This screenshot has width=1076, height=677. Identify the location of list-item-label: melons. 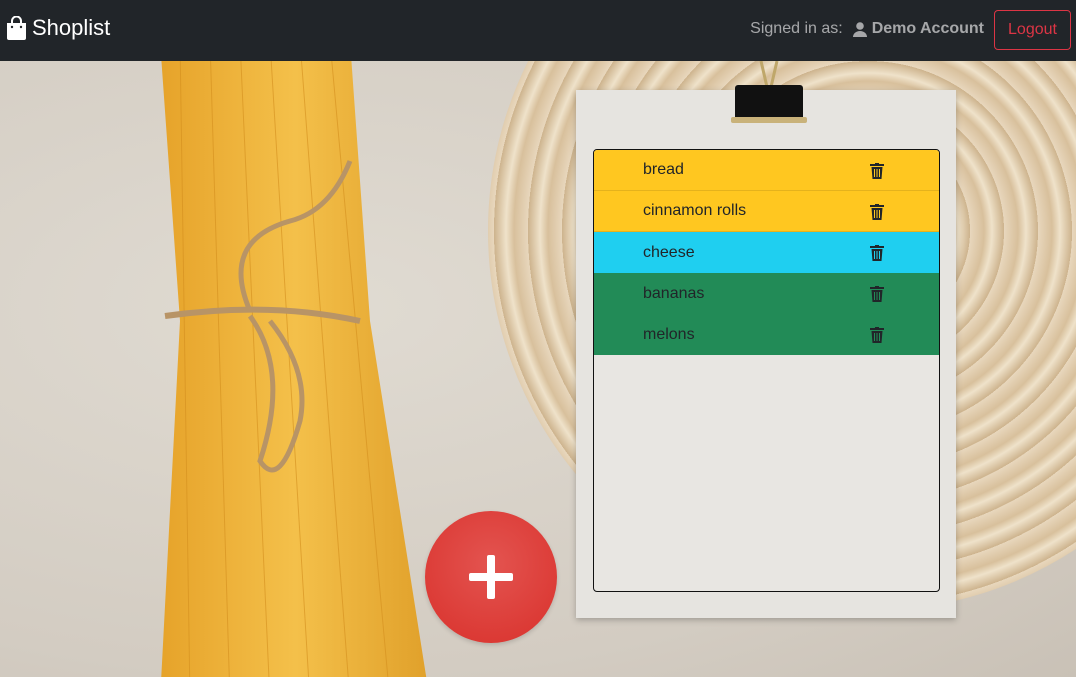
(669, 334).